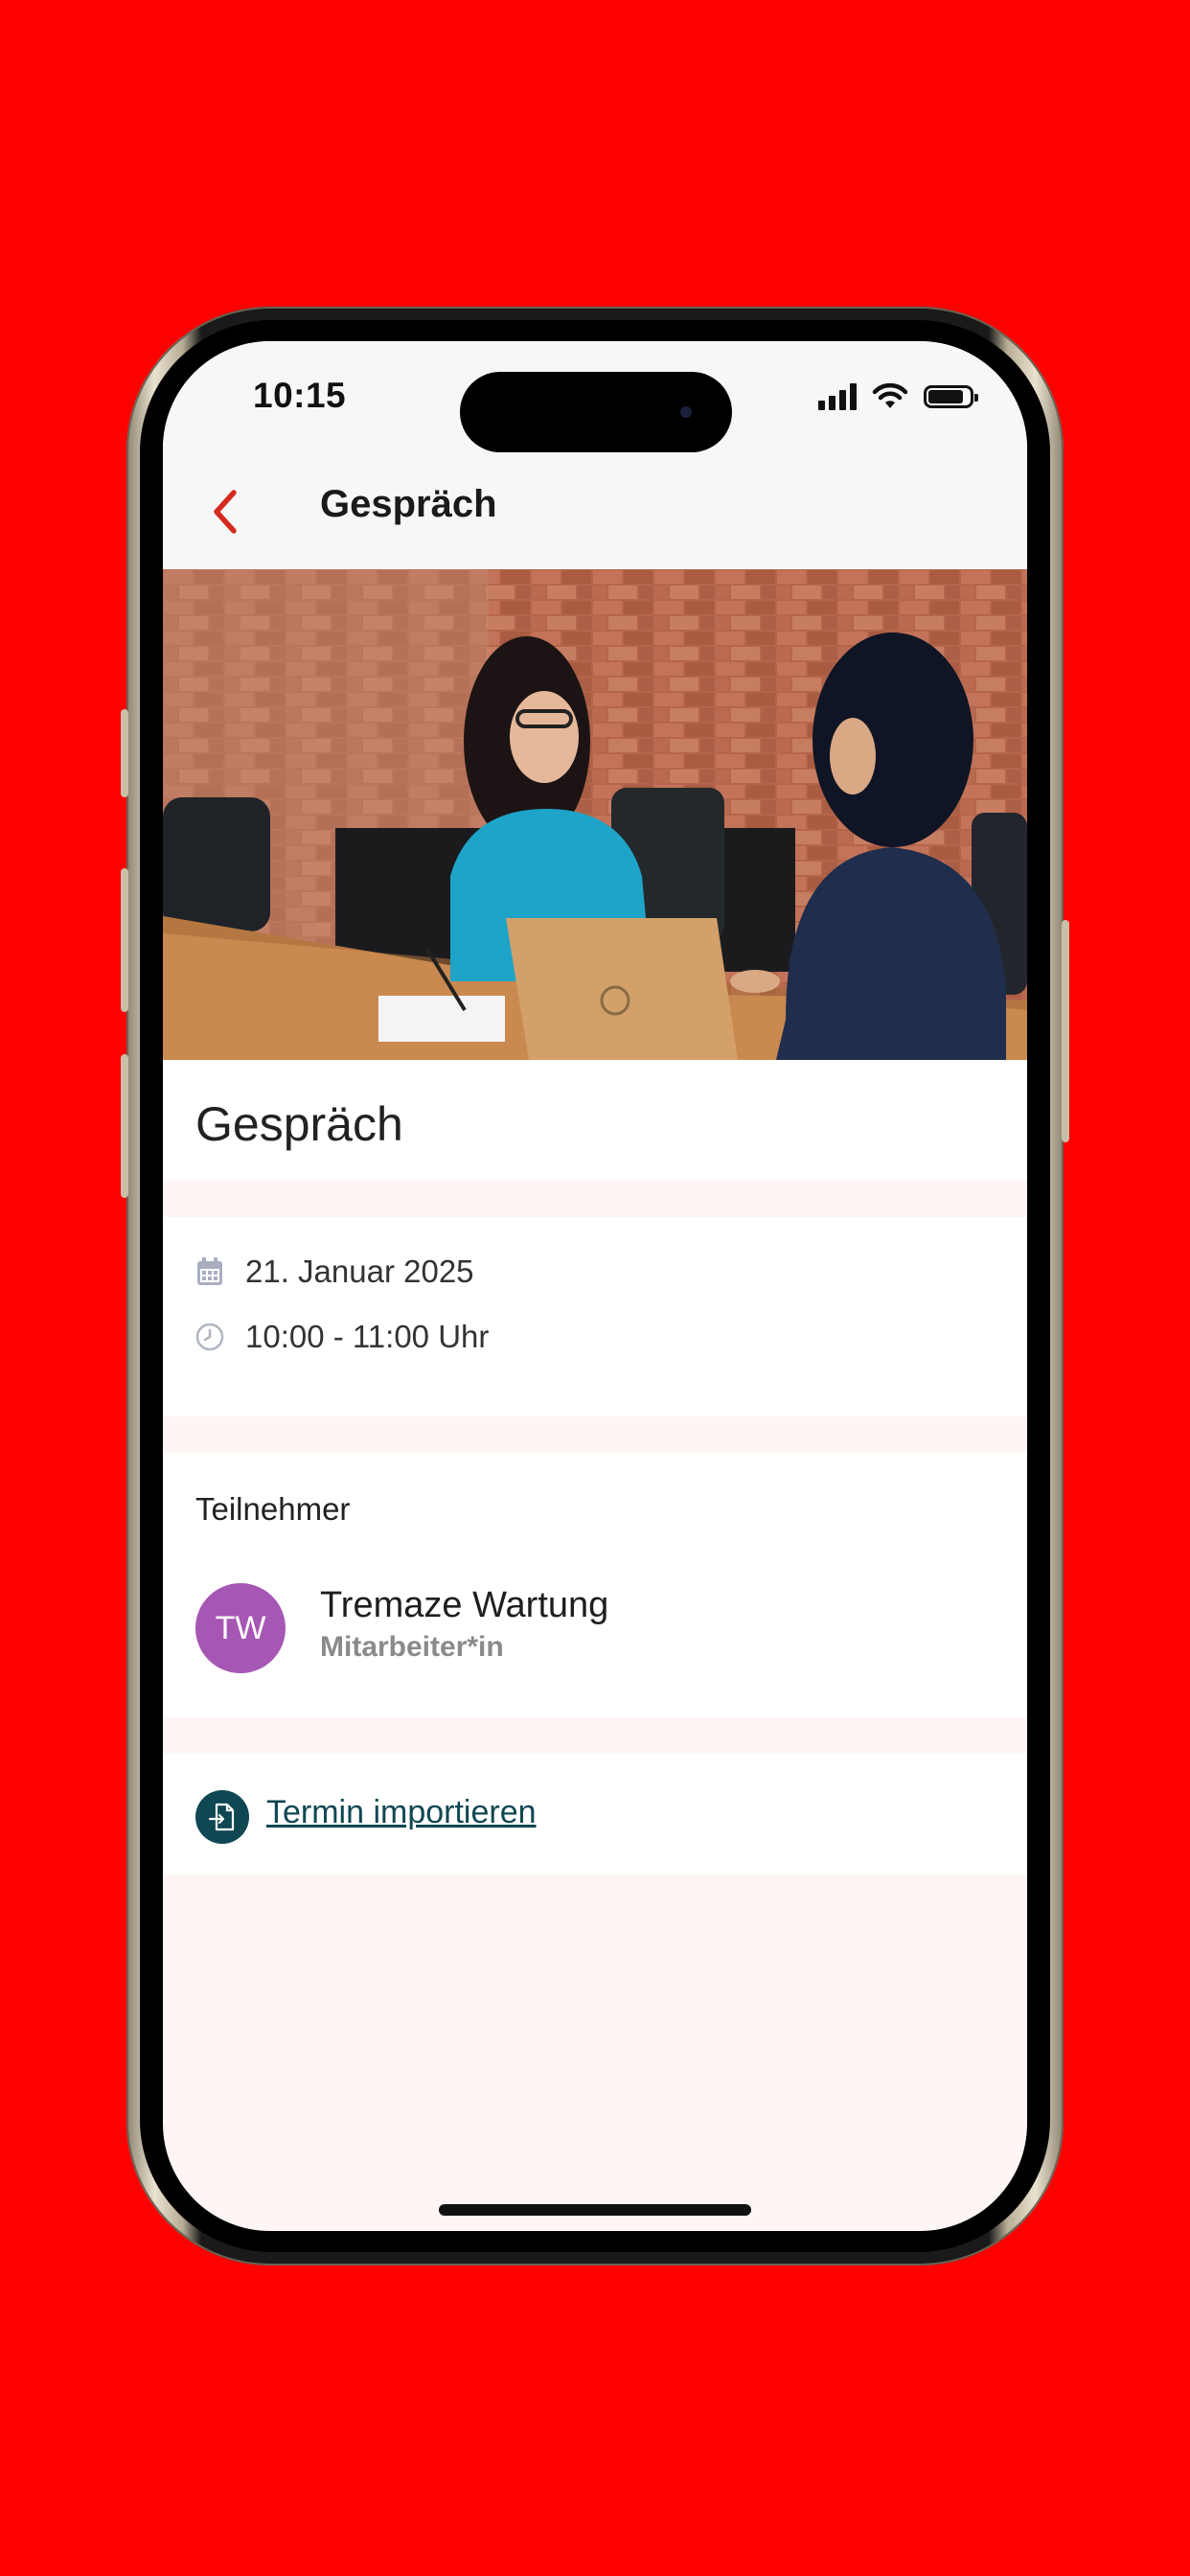  I want to click on signal-icon, so click(838, 397).